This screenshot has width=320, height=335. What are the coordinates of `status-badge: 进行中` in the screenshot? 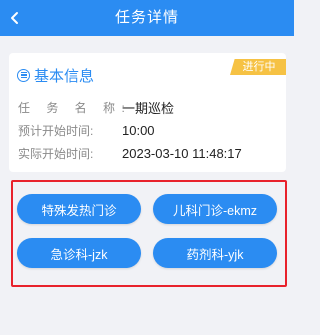 It's located at (258, 67).